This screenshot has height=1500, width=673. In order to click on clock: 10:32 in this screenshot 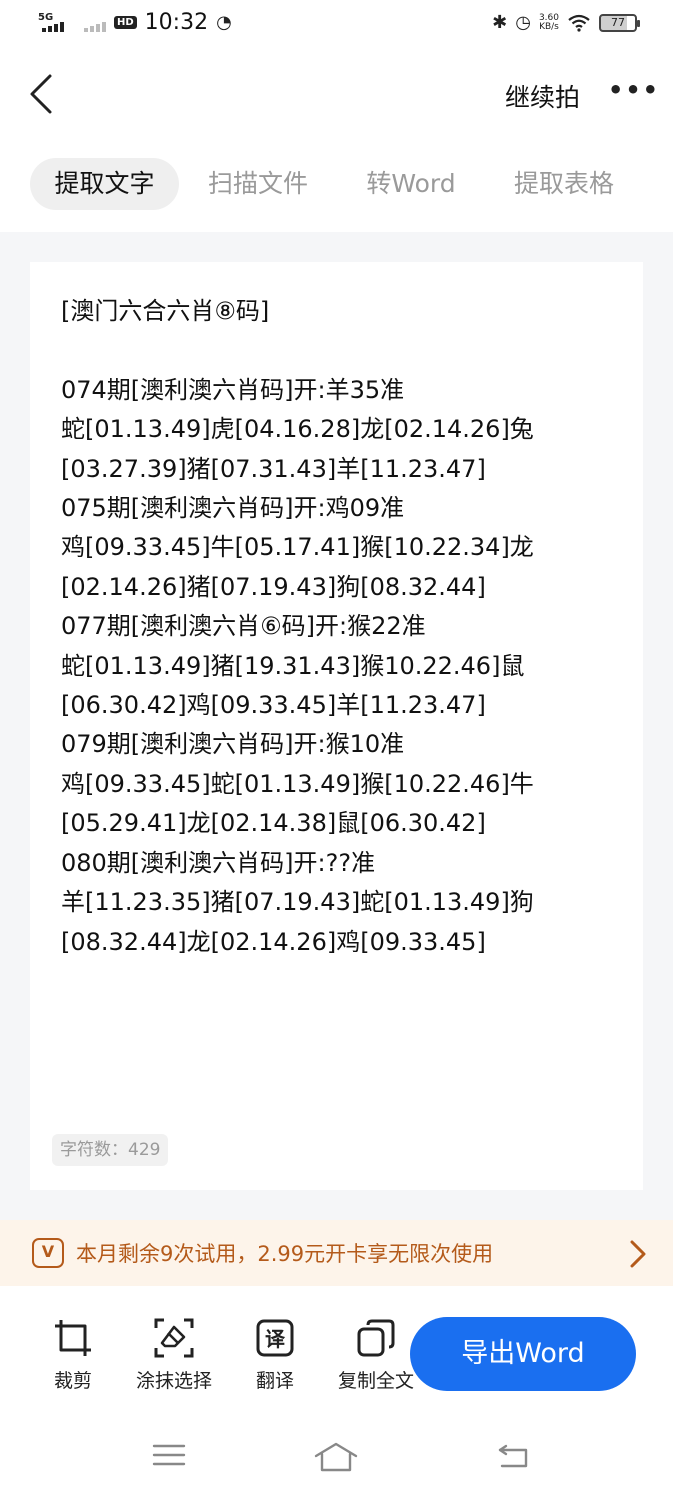, I will do `click(176, 22)`.